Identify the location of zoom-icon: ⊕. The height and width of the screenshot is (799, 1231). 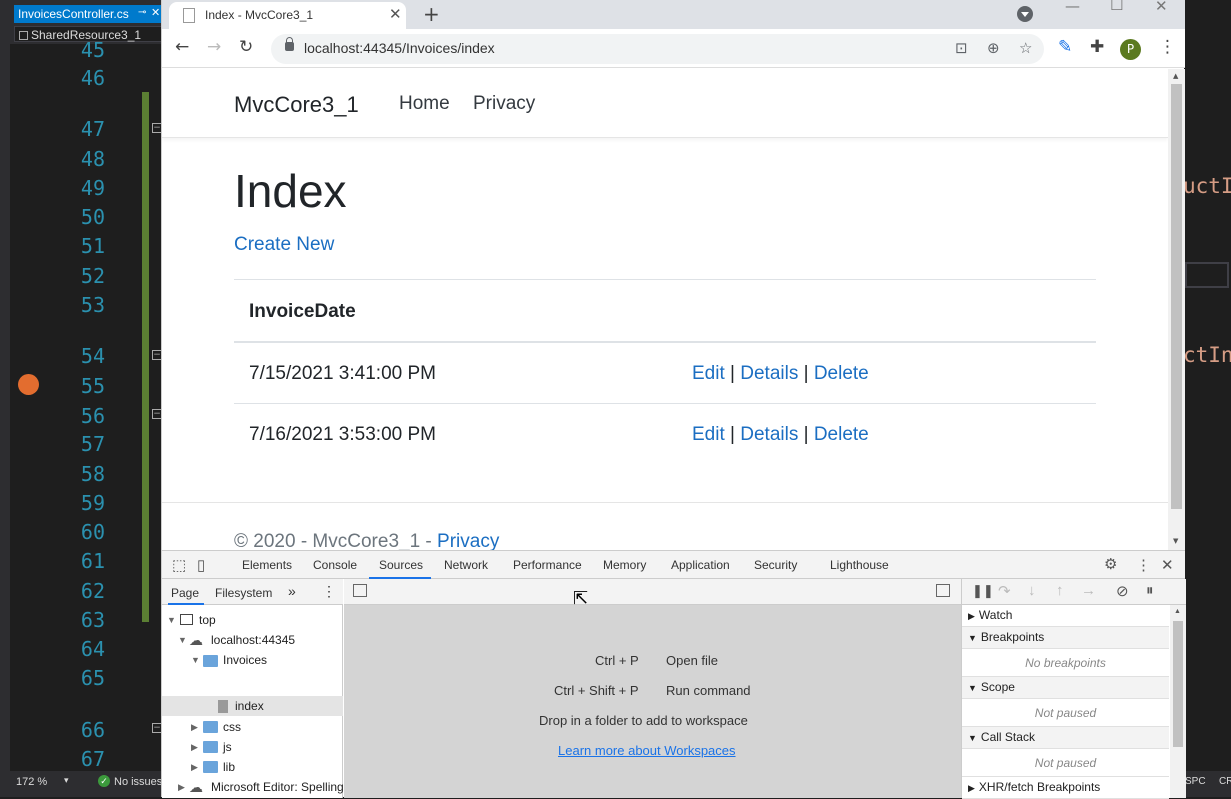
(993, 48).